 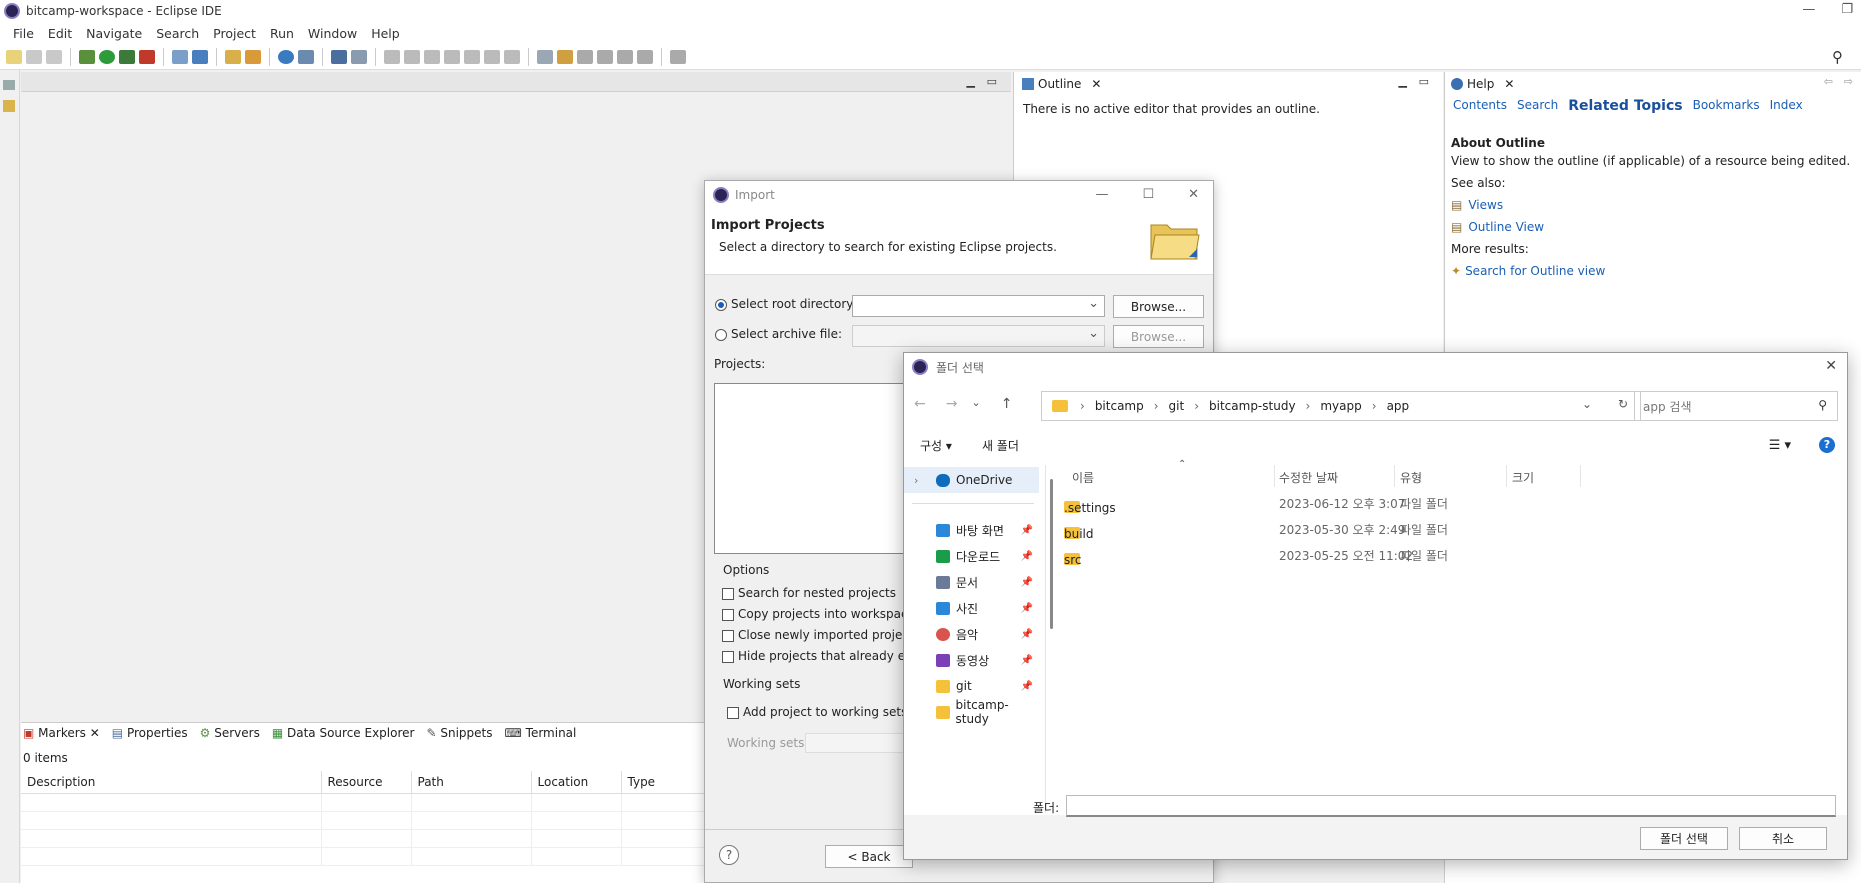 What do you see at coordinates (721, 304) in the screenshot?
I see `root-dir-radio` at bounding box center [721, 304].